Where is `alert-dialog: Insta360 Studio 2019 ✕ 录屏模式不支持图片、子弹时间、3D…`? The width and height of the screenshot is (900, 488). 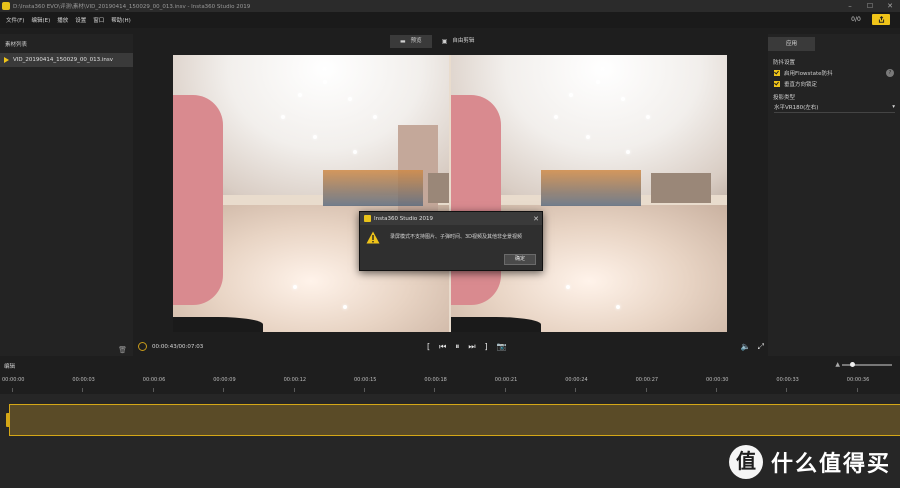
alert-dialog: Insta360 Studio 2019 ✕ 录屏模式不支持图片、子弹时间、3D… is located at coordinates (451, 241).